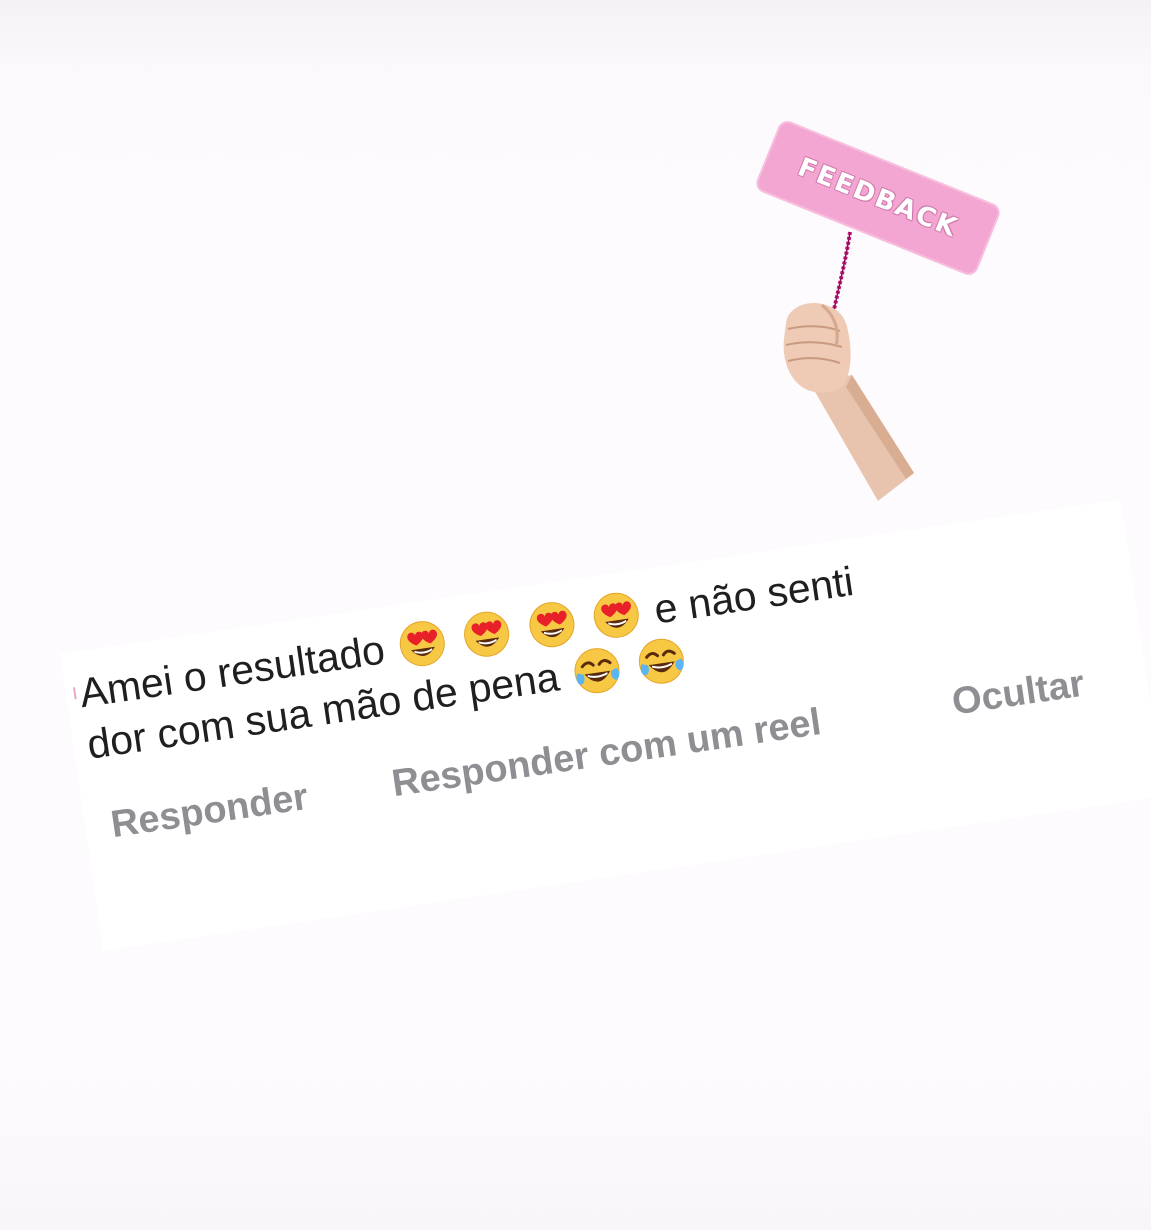  I want to click on hide-comment-button: Ocultar, so click(1018, 694).